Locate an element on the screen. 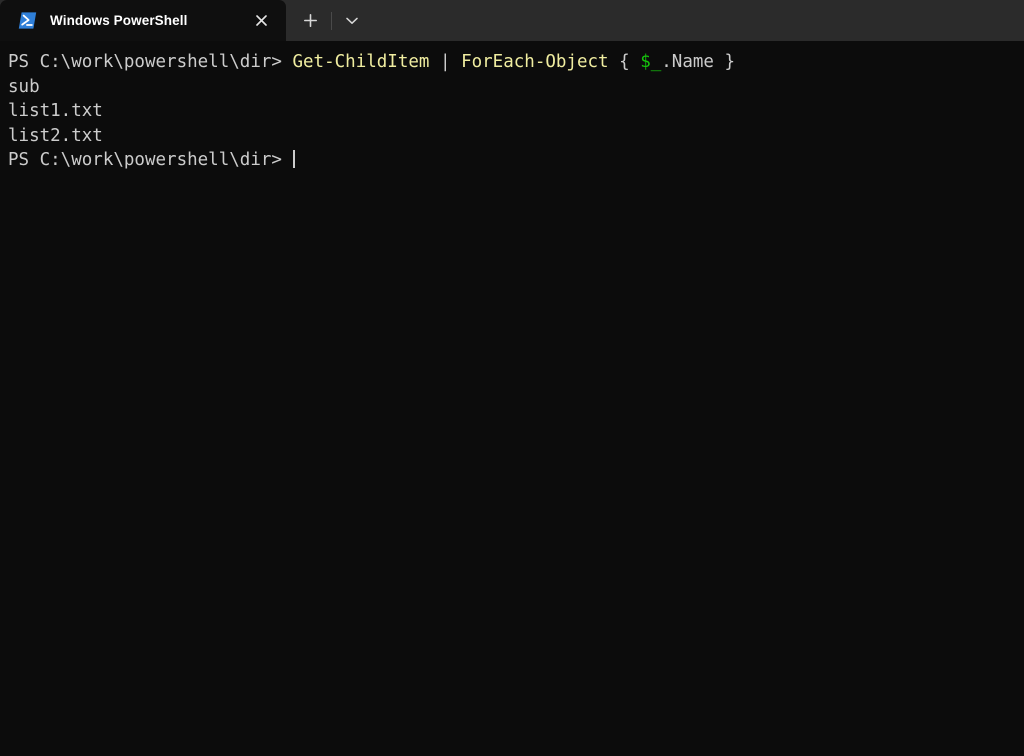  text-cursor is located at coordinates (294, 159).